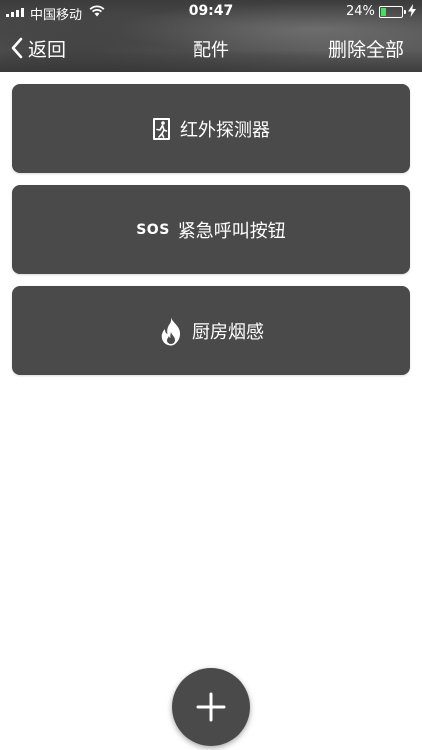 This screenshot has width=422, height=750. I want to click on battery-percent: 24%, so click(360, 11).